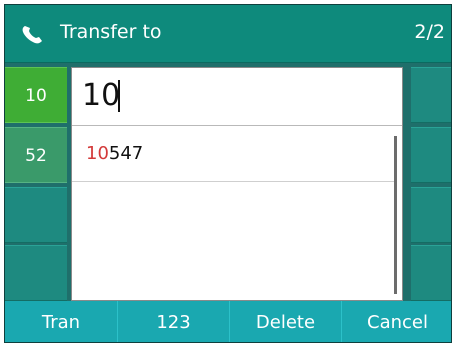 Image resolution: width=456 pixels, height=347 pixels. I want to click on line-key-label: 10, so click(36, 96).